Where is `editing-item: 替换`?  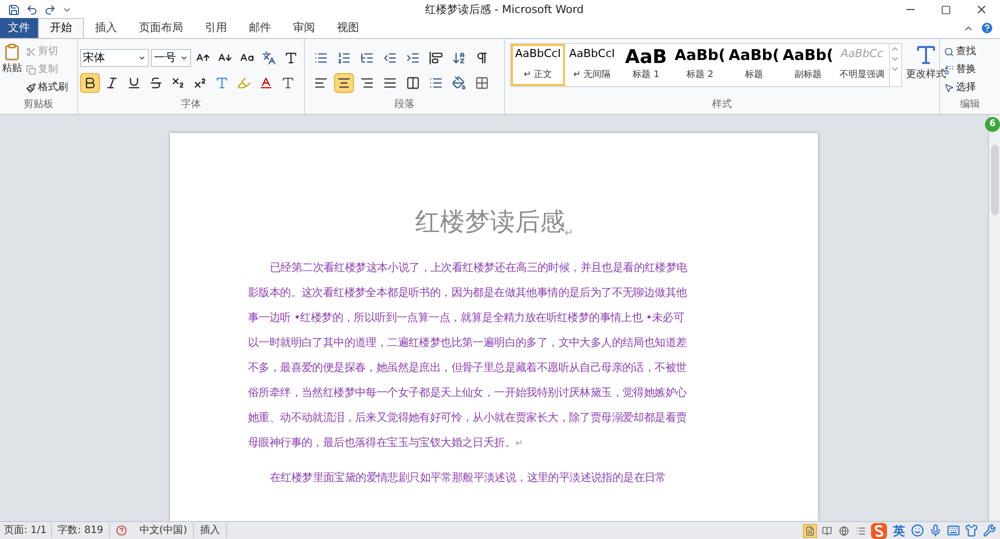
editing-item: 替换 is located at coordinates (970, 69).